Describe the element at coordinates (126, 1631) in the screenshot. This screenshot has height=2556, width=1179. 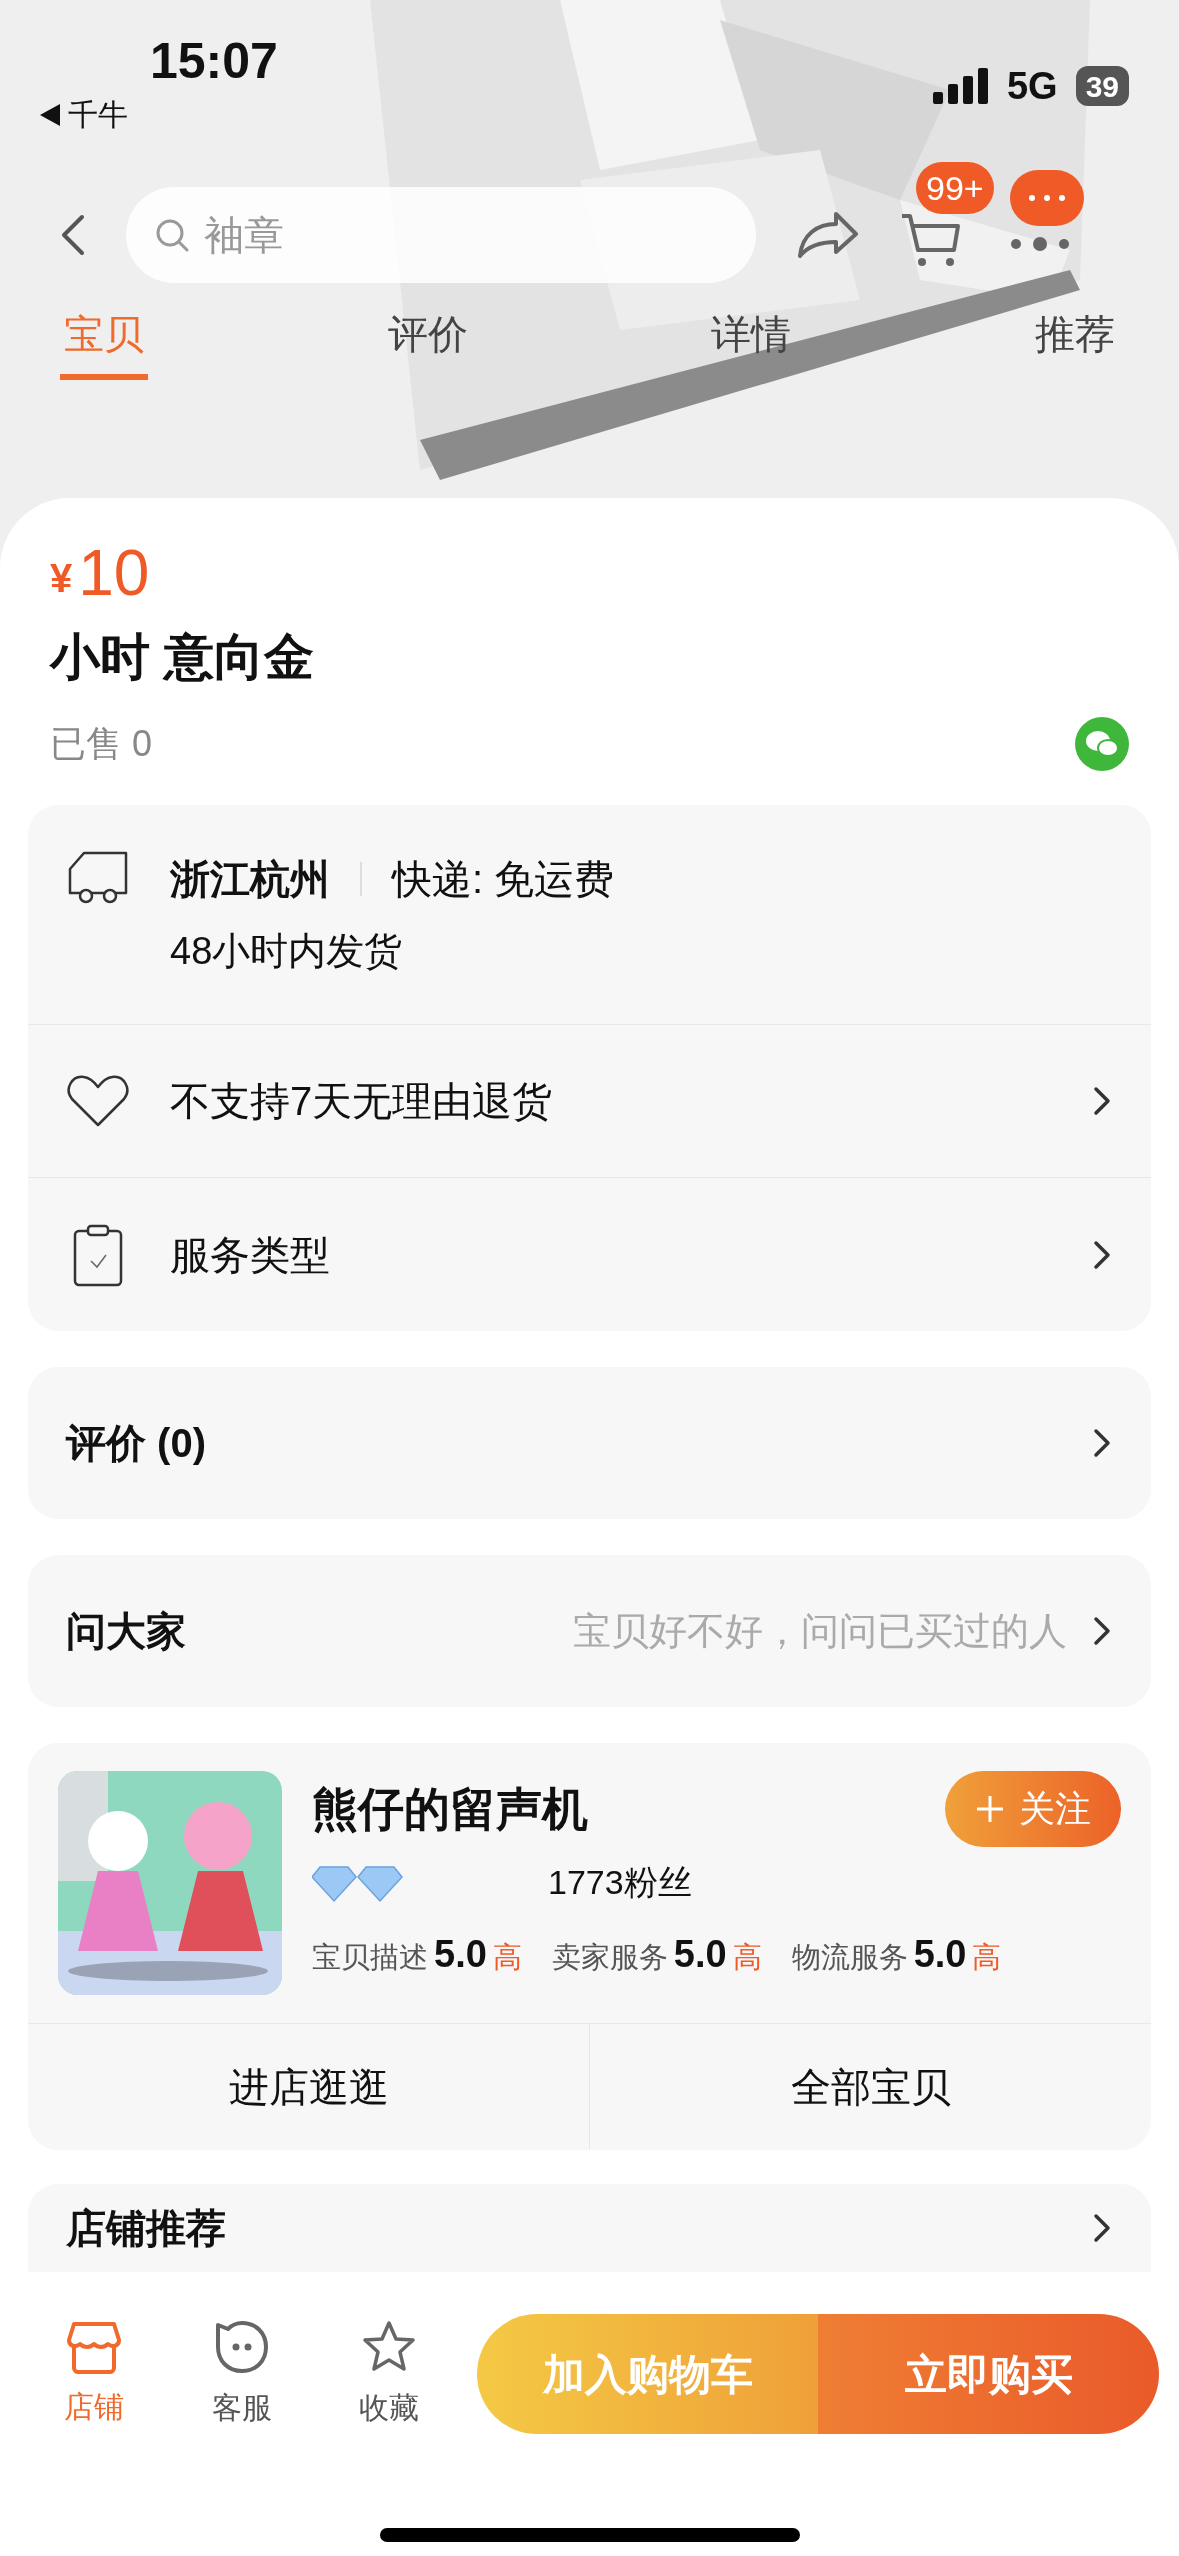
I see `ask-title: 问大家` at that location.